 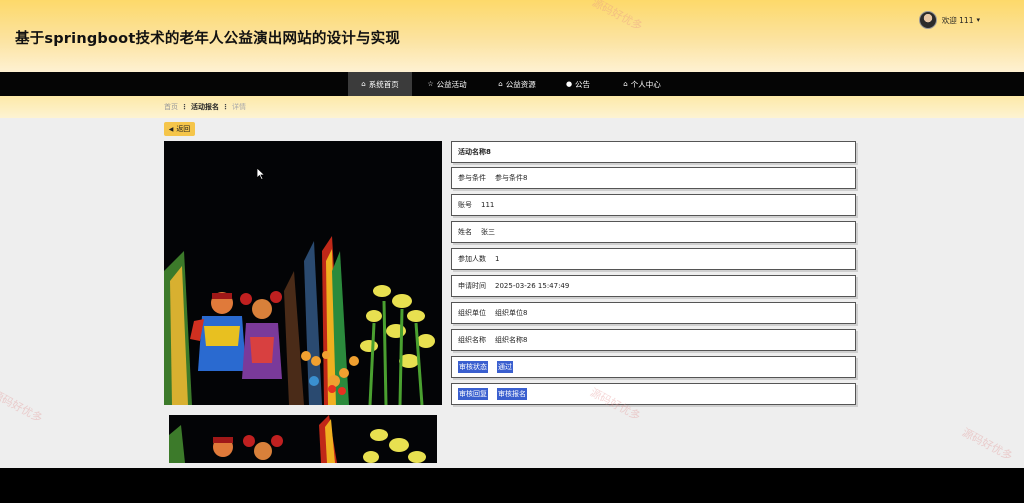 I want to click on nav-item-resources: ⌂ 公益资源, so click(x=517, y=84).